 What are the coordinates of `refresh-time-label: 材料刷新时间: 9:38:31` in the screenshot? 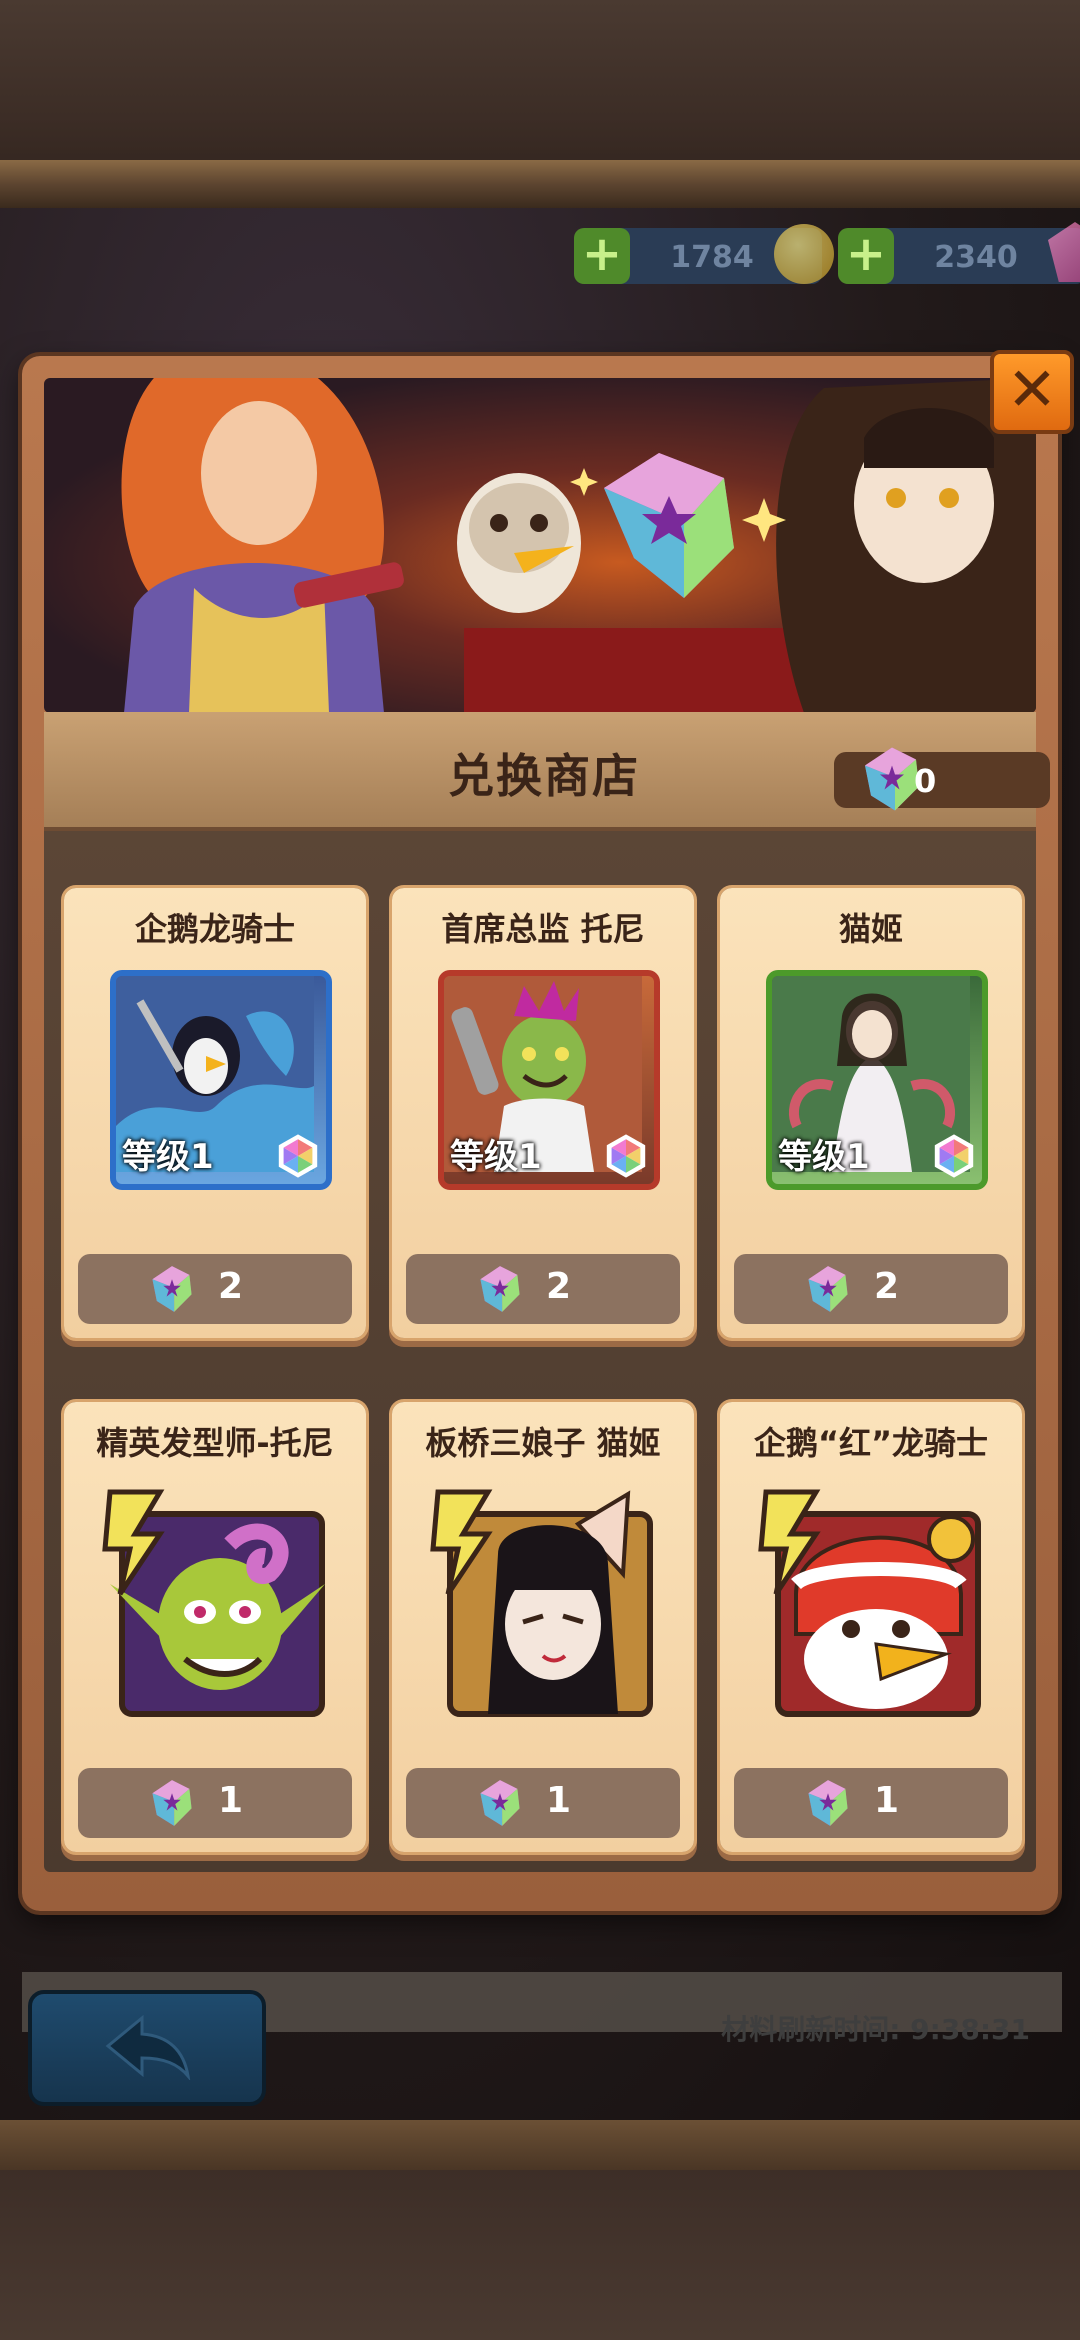 It's located at (875, 2029).